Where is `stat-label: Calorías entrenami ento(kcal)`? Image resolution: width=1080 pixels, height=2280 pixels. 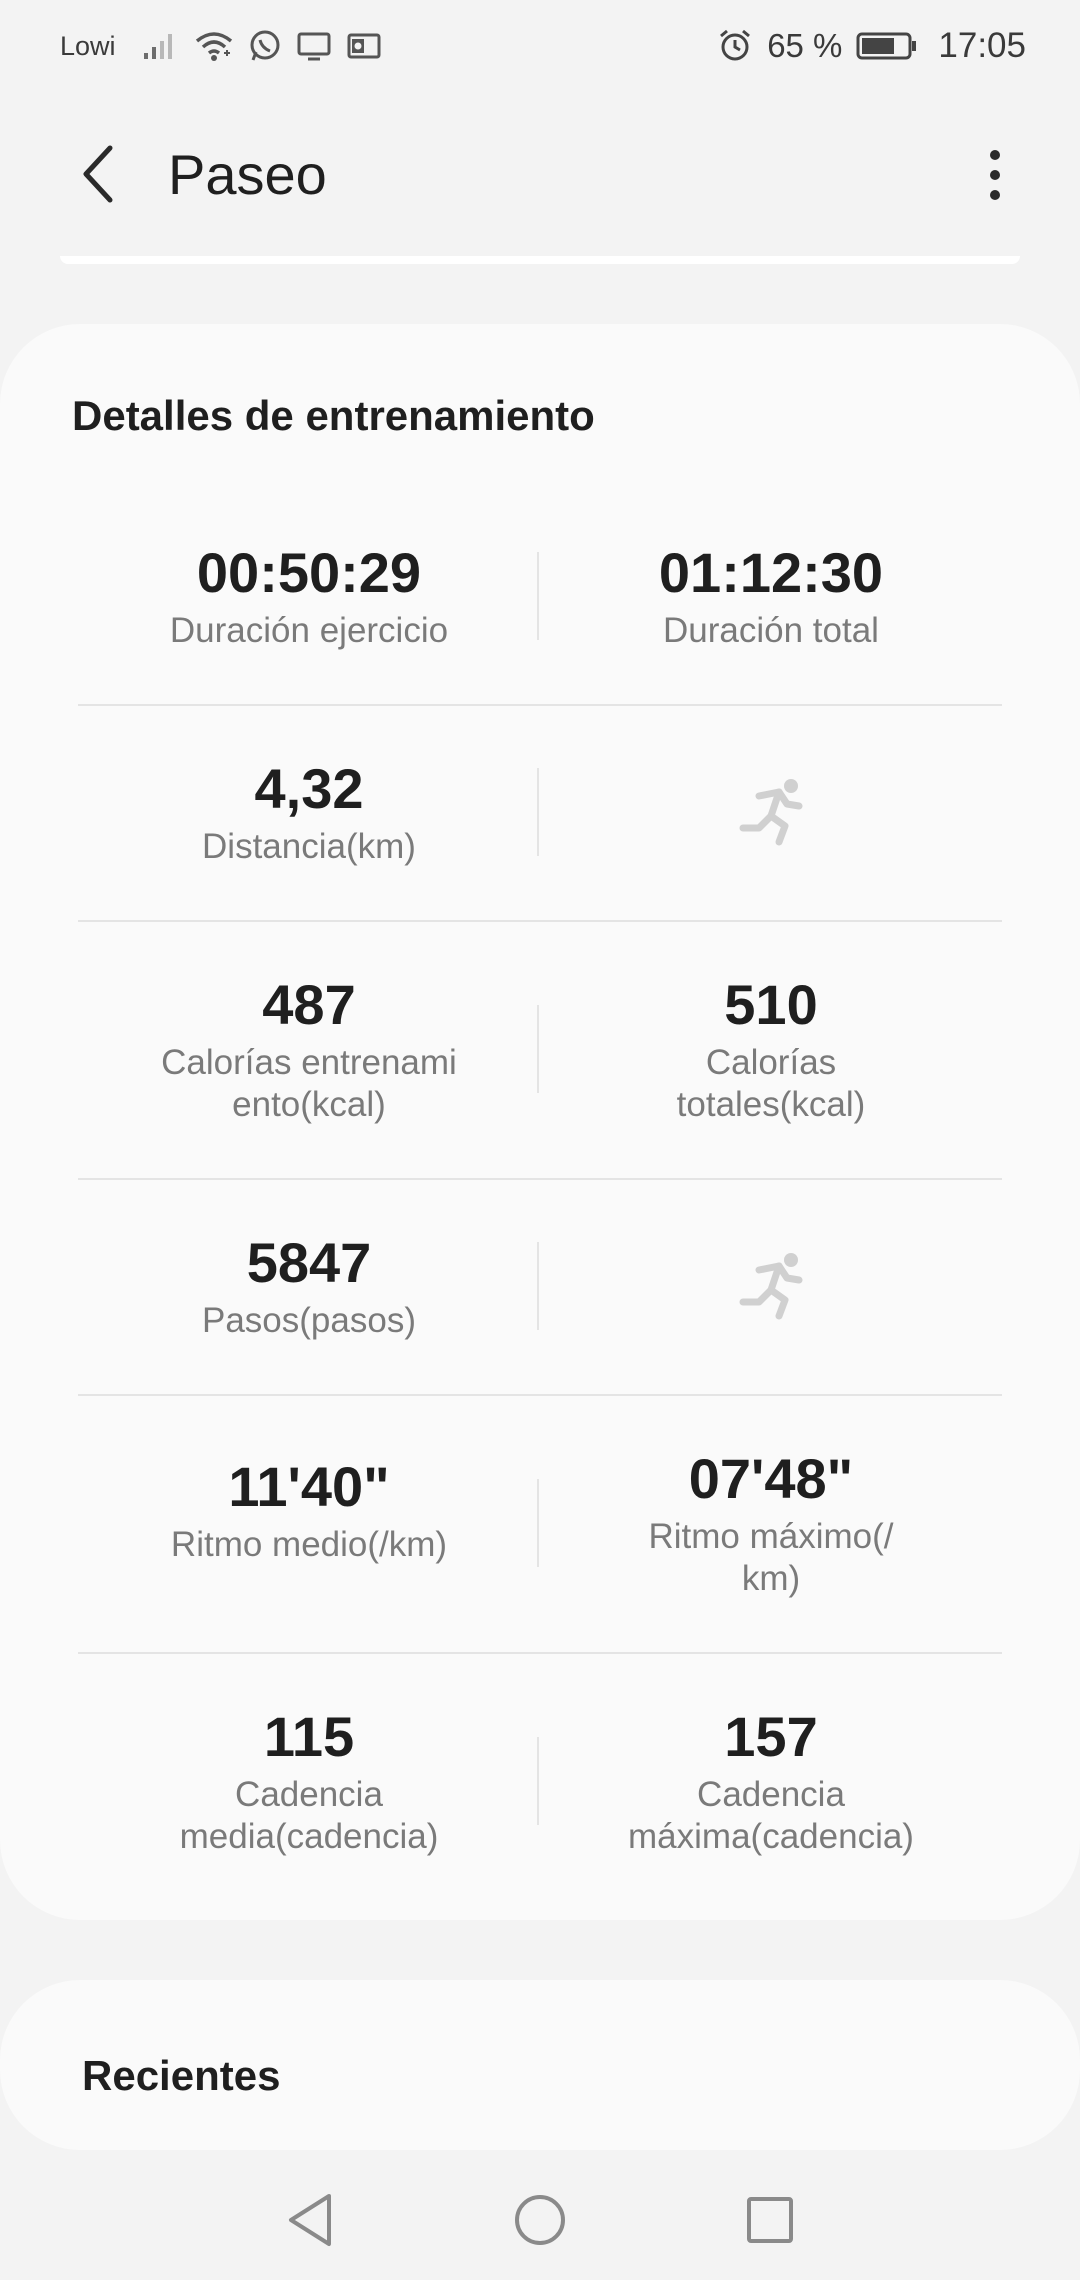
stat-label: Calorías entrenami ento(kcal) is located at coordinates (309, 1083).